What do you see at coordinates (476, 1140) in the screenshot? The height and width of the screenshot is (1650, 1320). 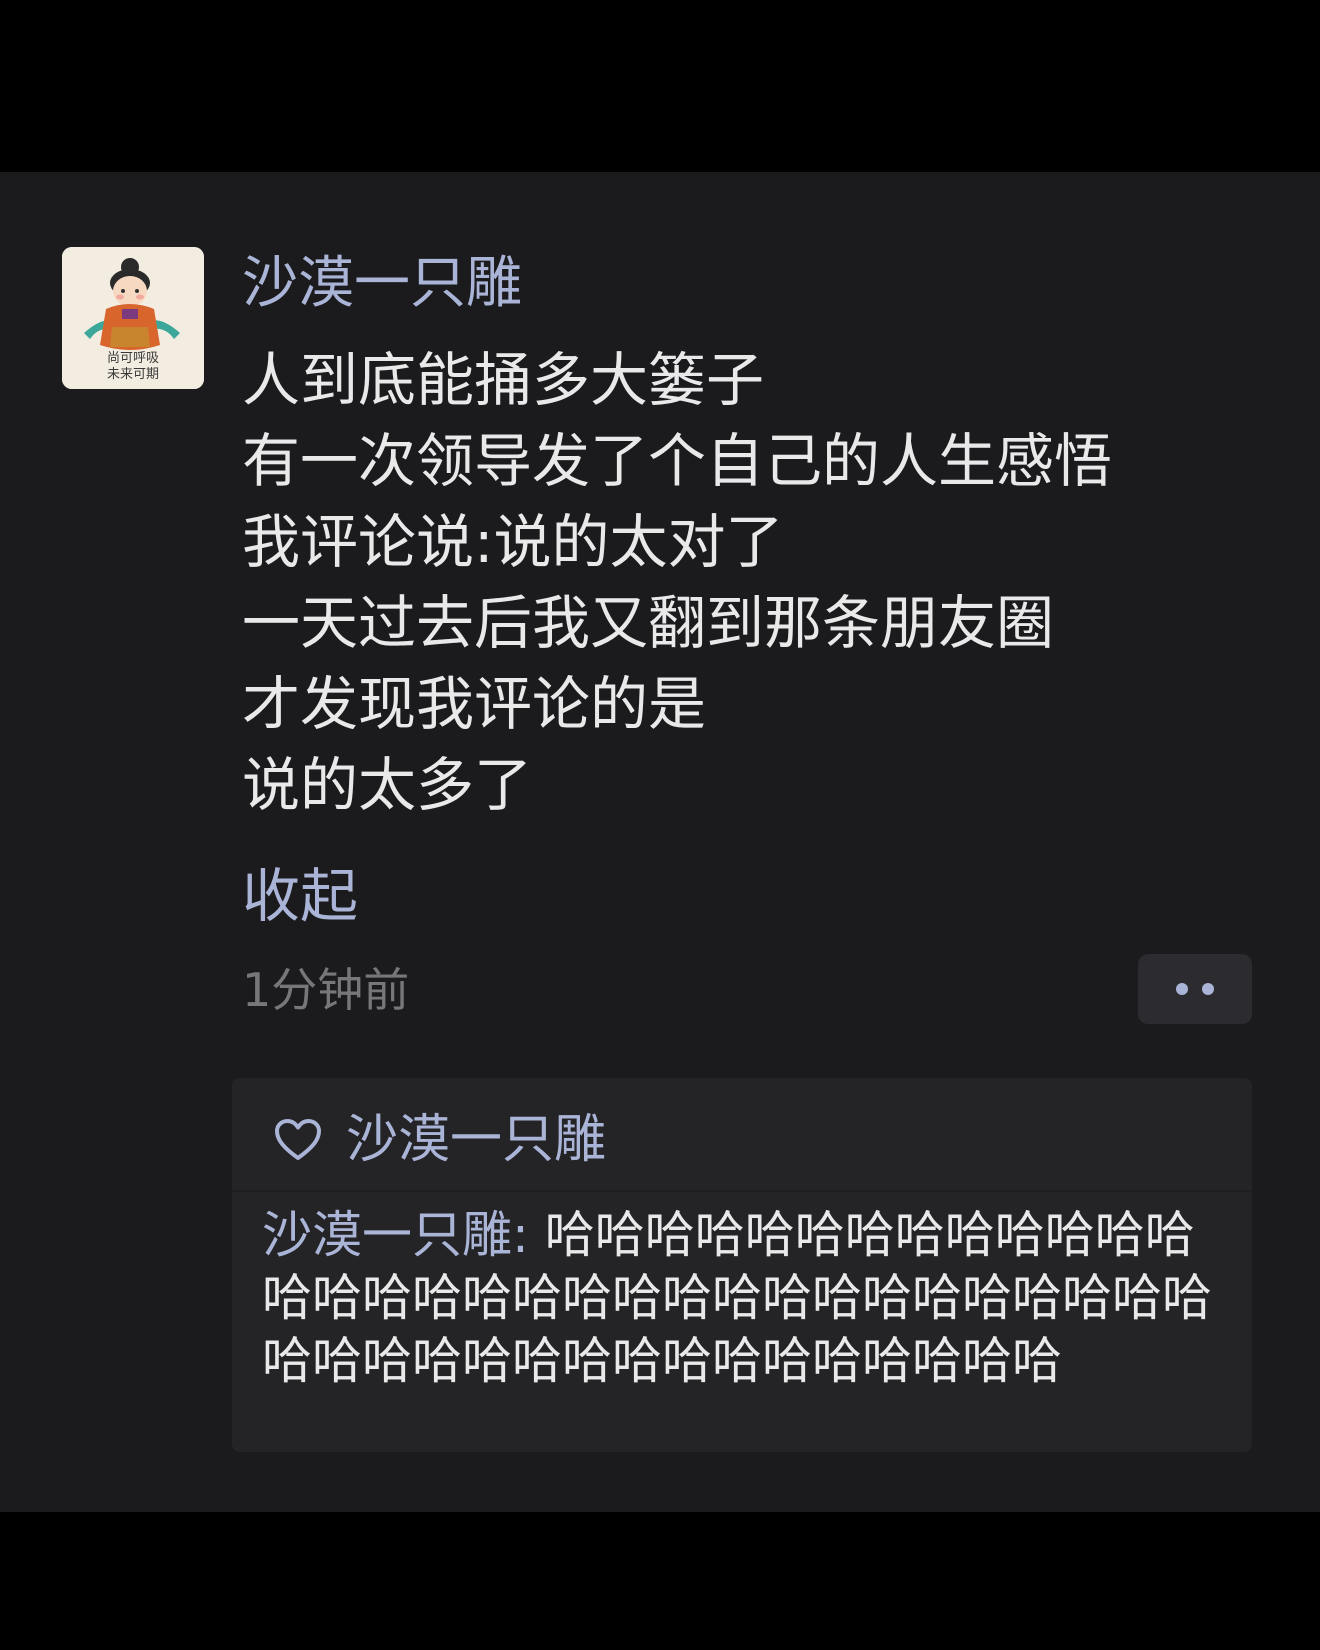 I see `like-name: 沙漠一只雕` at bounding box center [476, 1140].